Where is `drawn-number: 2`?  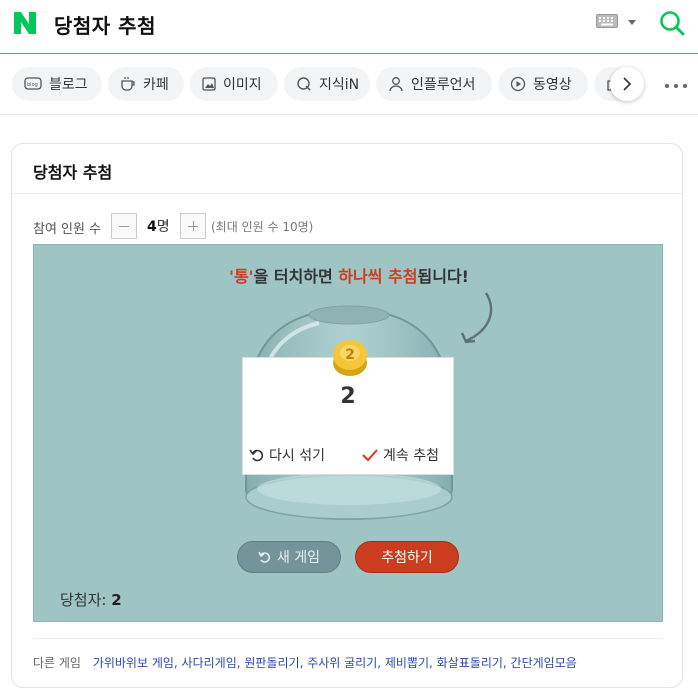 drawn-number: 2 is located at coordinates (348, 396).